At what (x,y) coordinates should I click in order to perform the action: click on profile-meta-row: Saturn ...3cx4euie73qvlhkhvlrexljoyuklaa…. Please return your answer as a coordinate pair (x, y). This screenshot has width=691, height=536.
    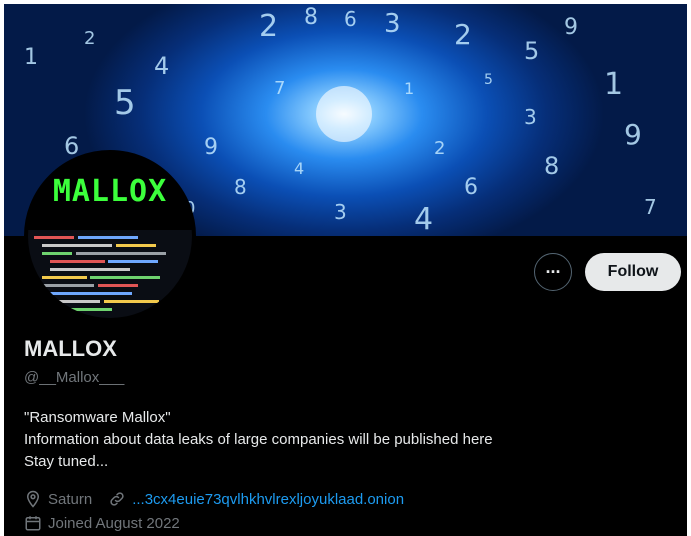
    Looking at the image, I should click on (214, 499).